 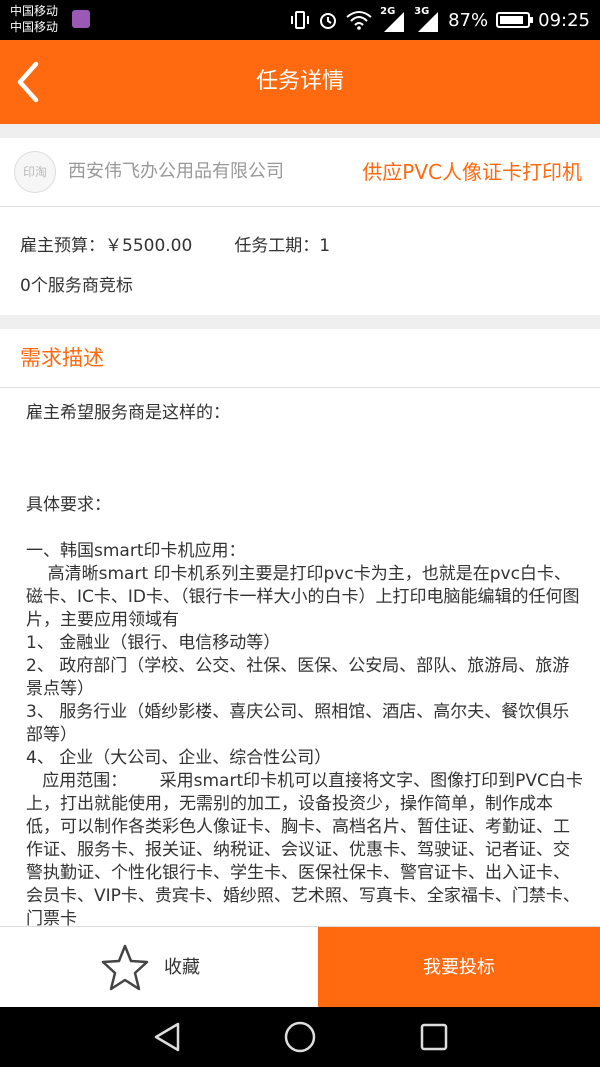 What do you see at coordinates (35, 172) in the screenshot?
I see `company-logo: 印淘` at bounding box center [35, 172].